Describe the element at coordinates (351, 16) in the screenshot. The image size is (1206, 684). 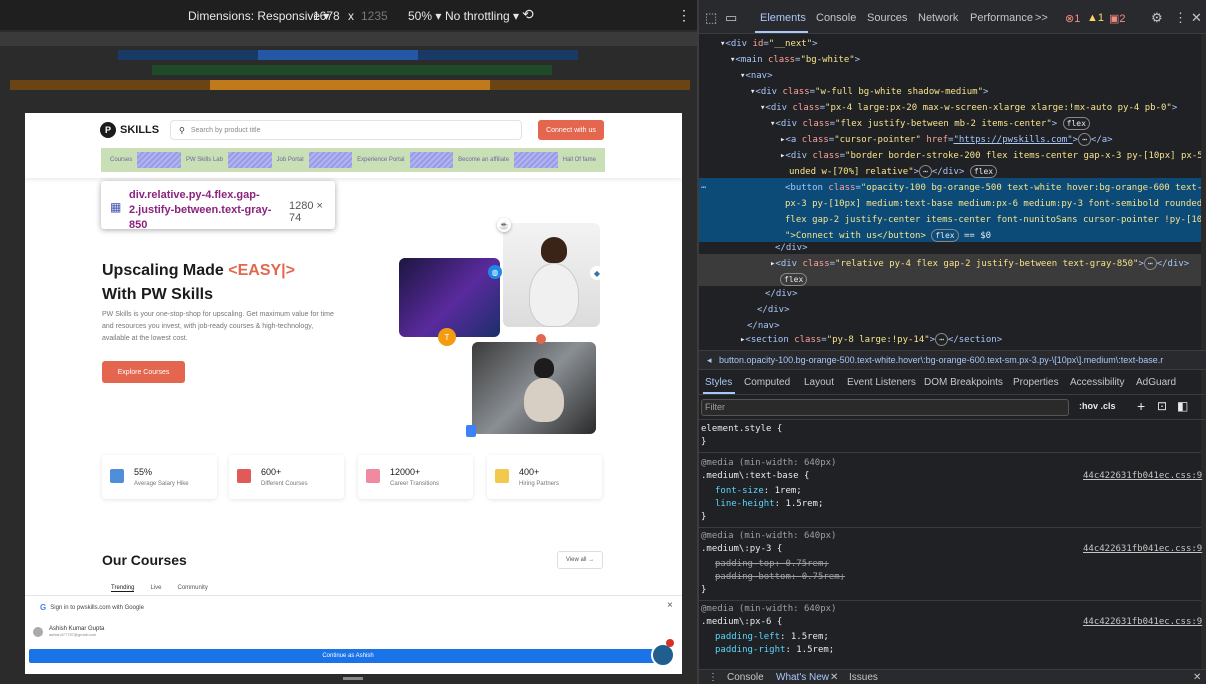
I see `times-label: x` at that location.